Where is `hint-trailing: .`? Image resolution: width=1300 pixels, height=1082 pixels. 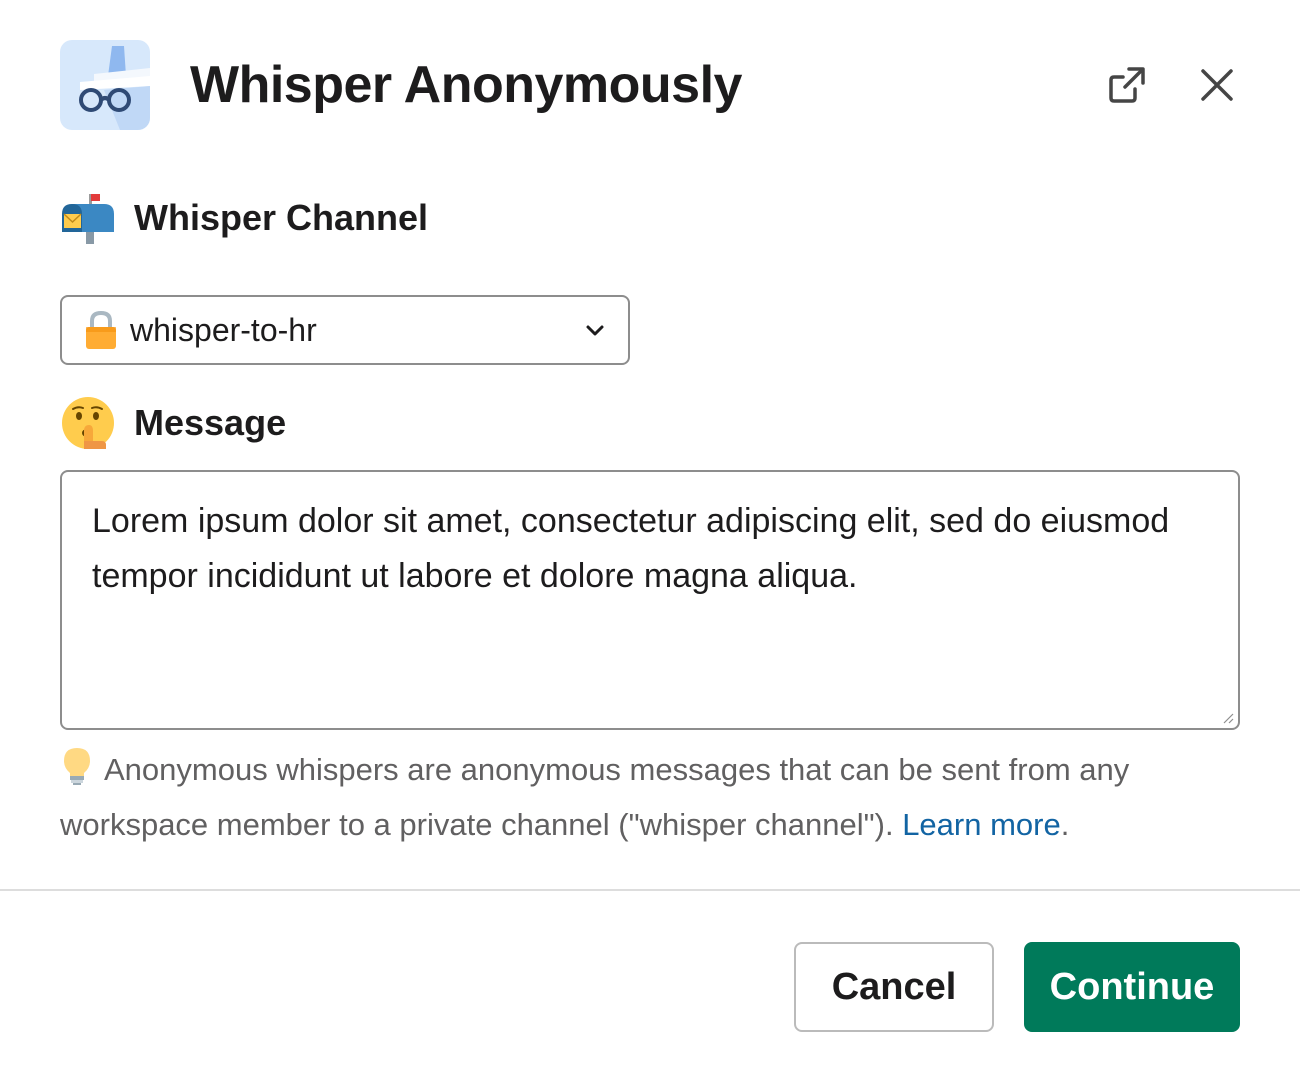
hint-trailing: . is located at coordinates (1065, 824).